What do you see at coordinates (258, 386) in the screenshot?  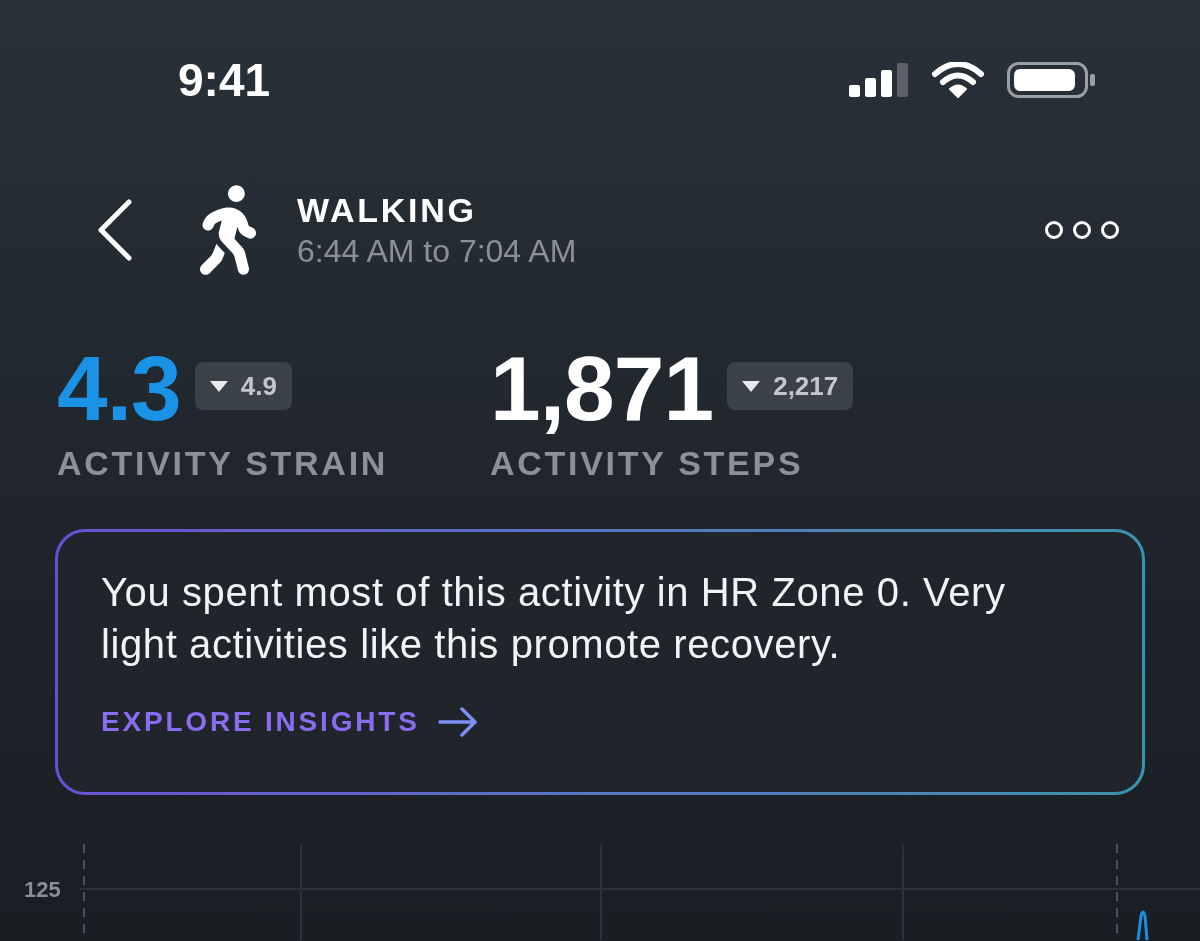 I see `comparison-value: 4.9` at bounding box center [258, 386].